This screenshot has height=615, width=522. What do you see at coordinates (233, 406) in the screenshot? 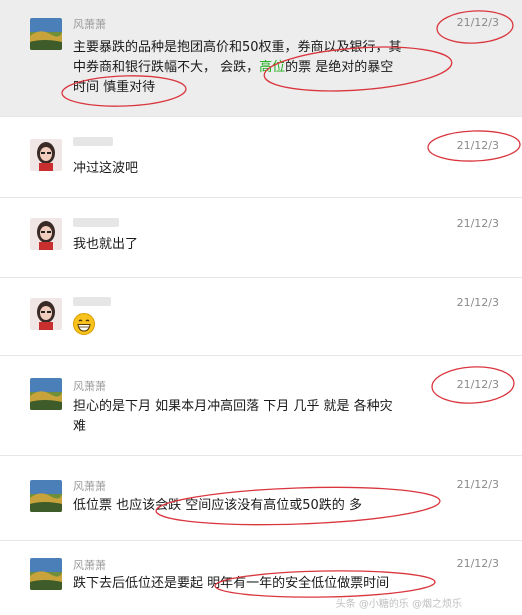
I see `text-line: 担心的是下月 如果本月冲高回落 下月 几乎 就是 各种灾` at bounding box center [233, 406].